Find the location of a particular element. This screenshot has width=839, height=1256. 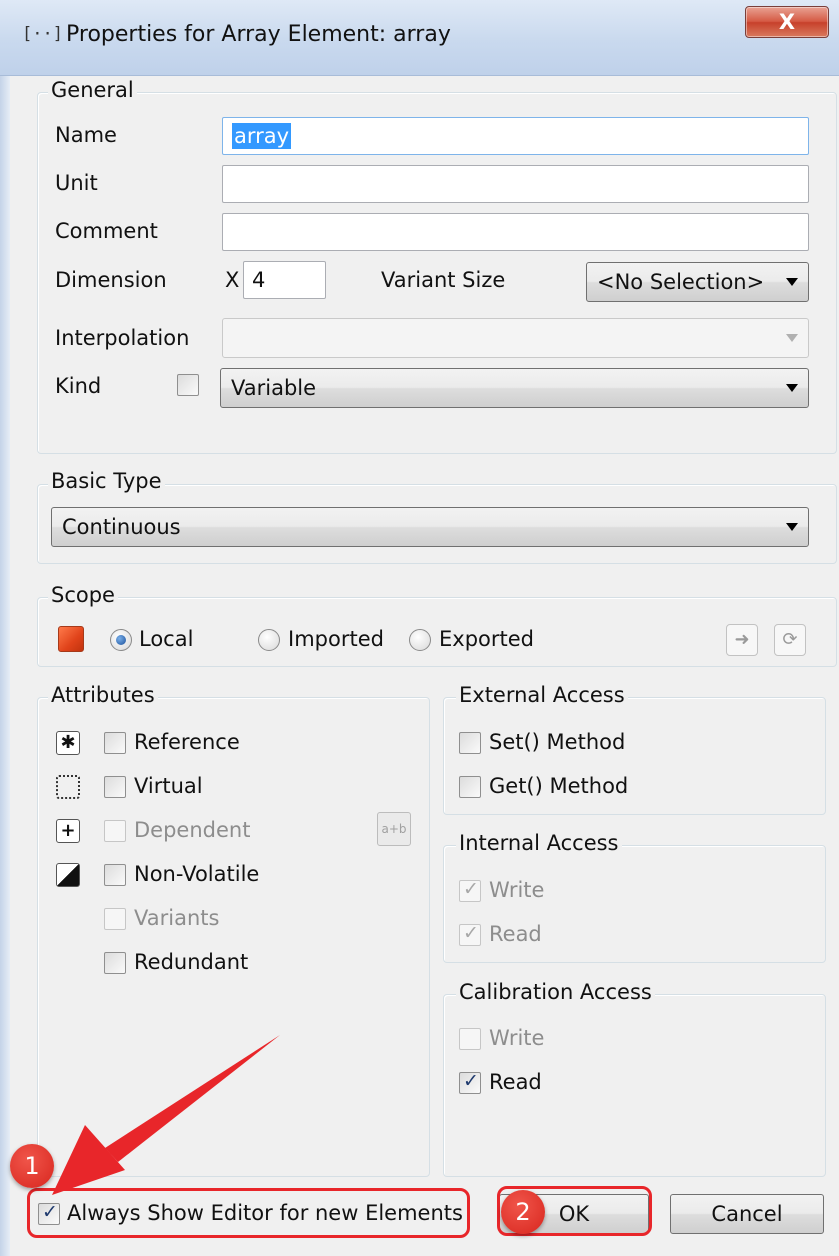

comment-input is located at coordinates (515, 232).